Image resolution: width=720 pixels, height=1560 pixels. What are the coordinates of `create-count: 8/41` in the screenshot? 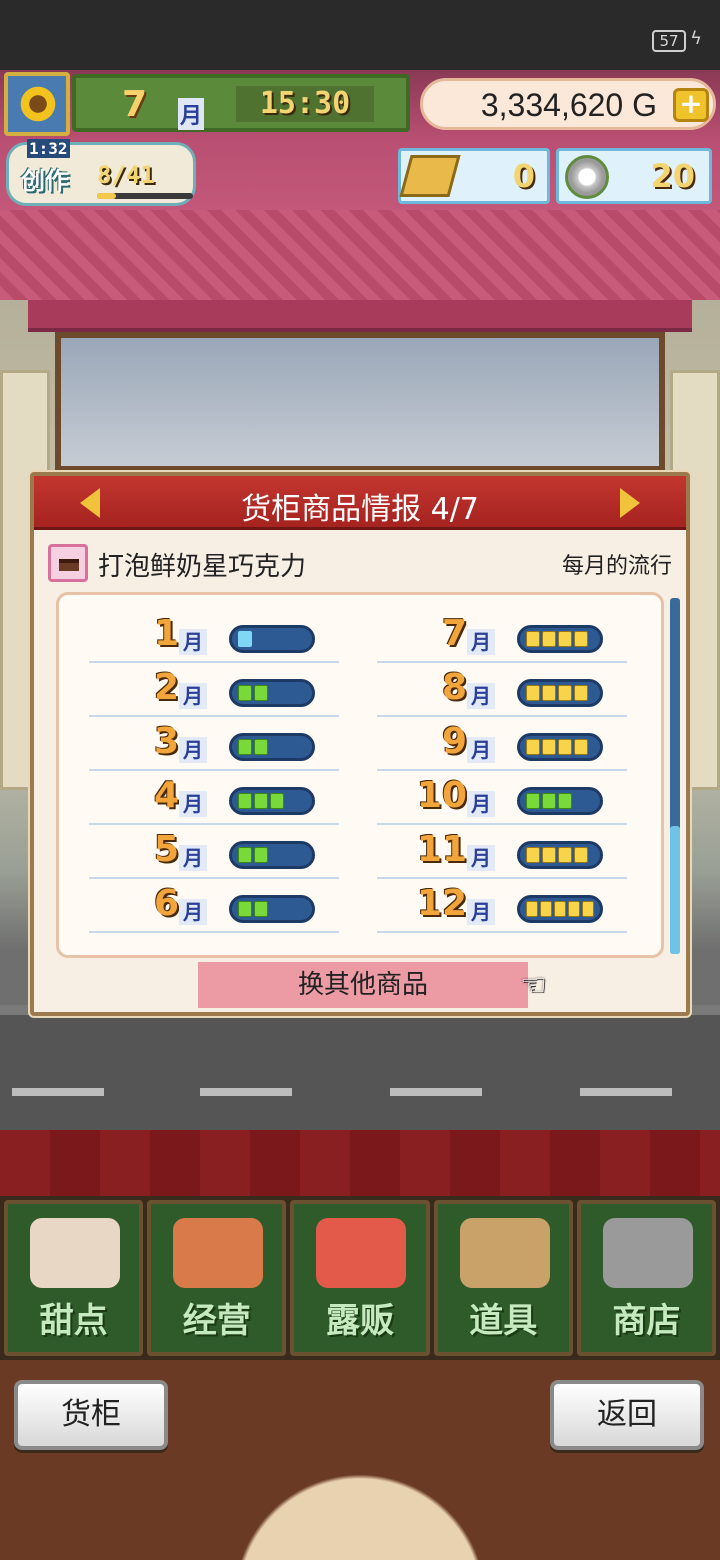 It's located at (126, 175).